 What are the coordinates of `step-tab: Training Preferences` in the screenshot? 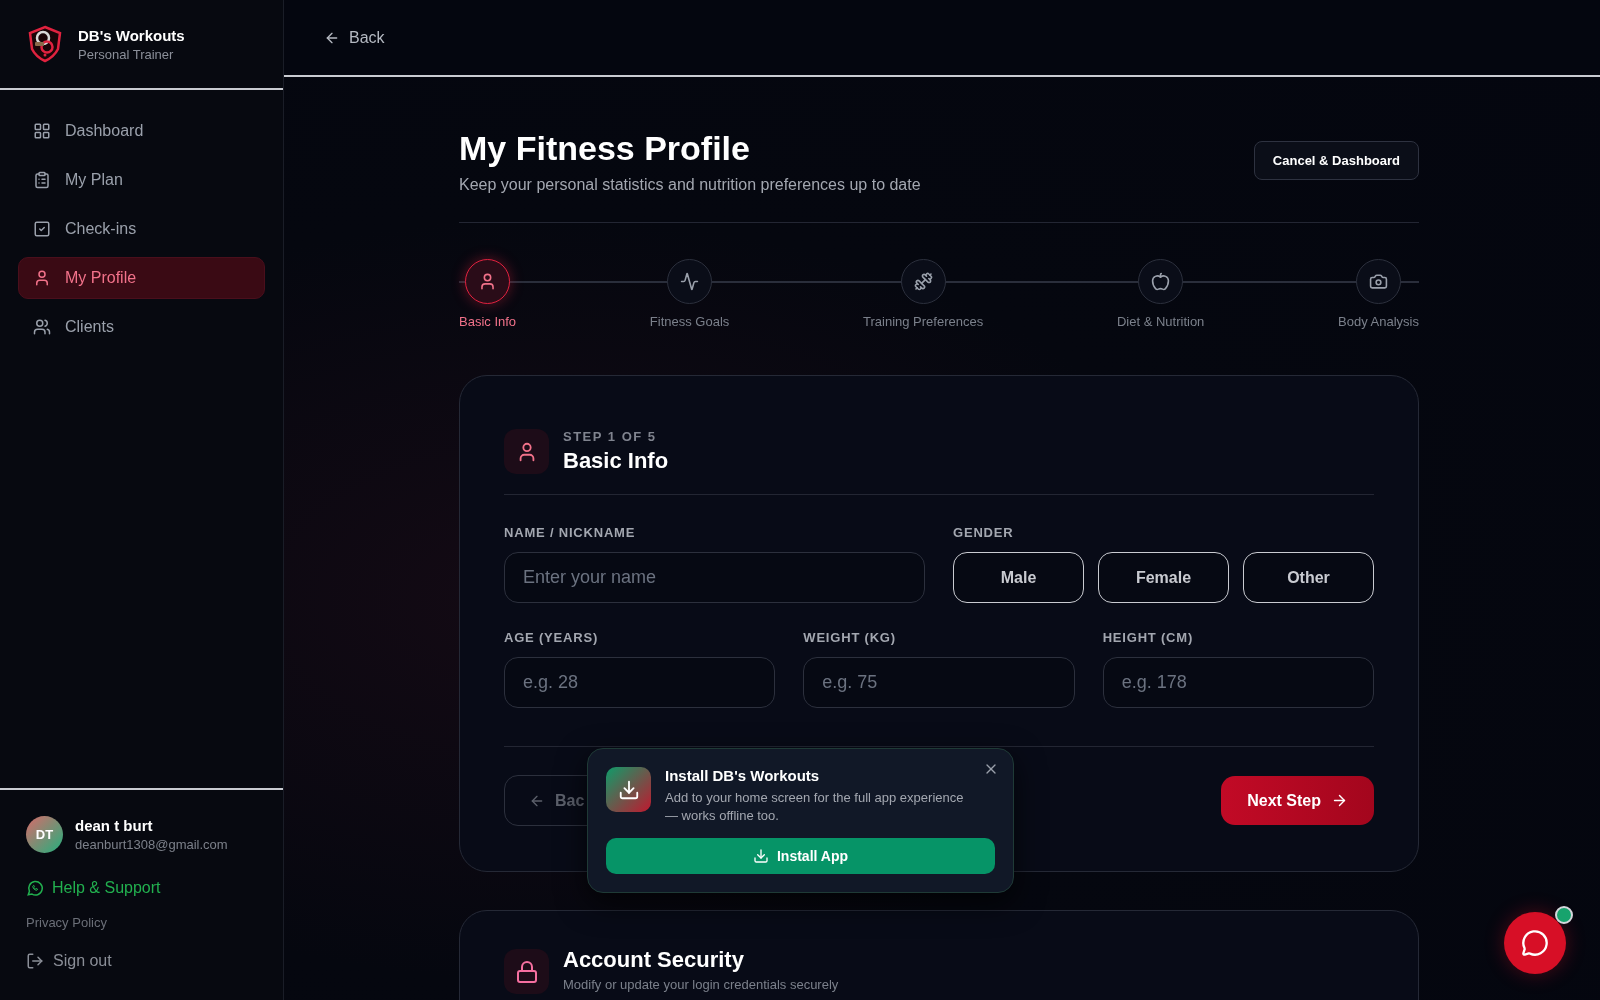 It's located at (923, 294).